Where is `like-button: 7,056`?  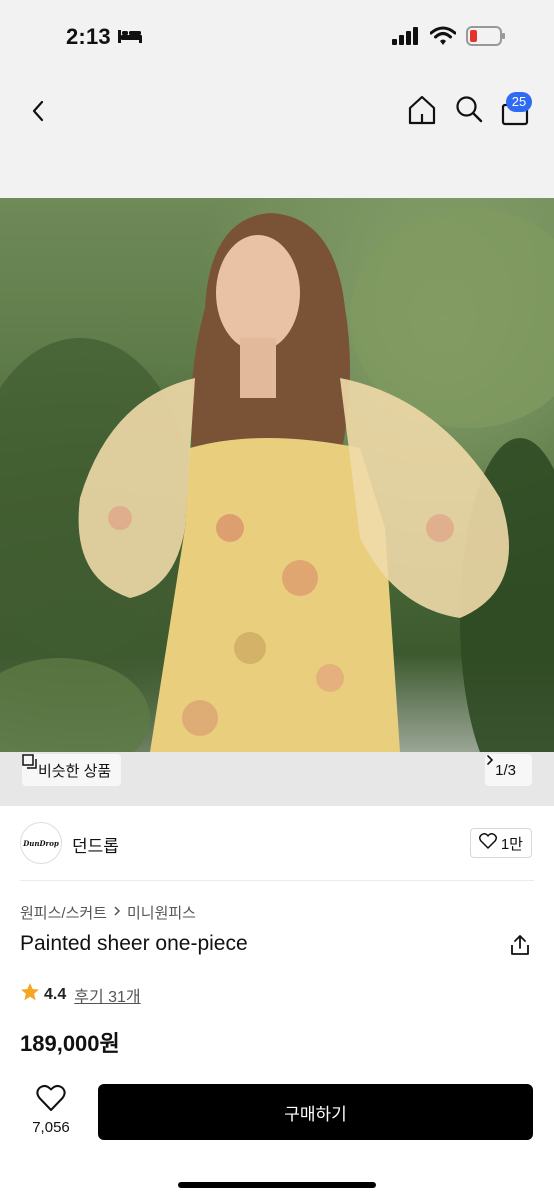
like-button: 7,056 is located at coordinates (51, 1110).